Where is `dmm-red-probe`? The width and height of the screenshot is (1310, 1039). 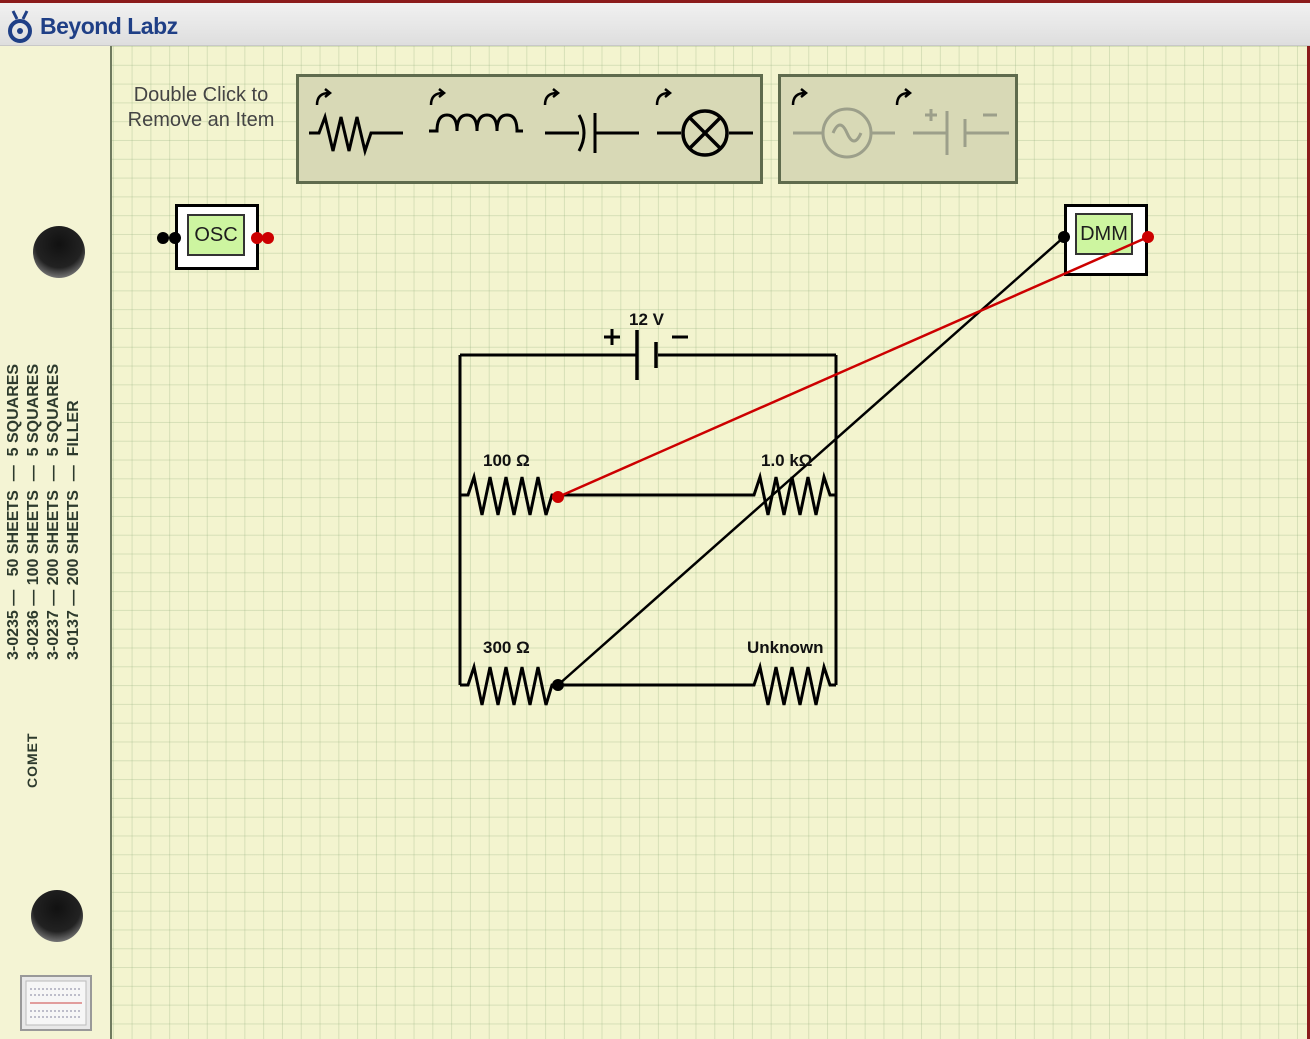
dmm-red-probe is located at coordinates (1148, 237).